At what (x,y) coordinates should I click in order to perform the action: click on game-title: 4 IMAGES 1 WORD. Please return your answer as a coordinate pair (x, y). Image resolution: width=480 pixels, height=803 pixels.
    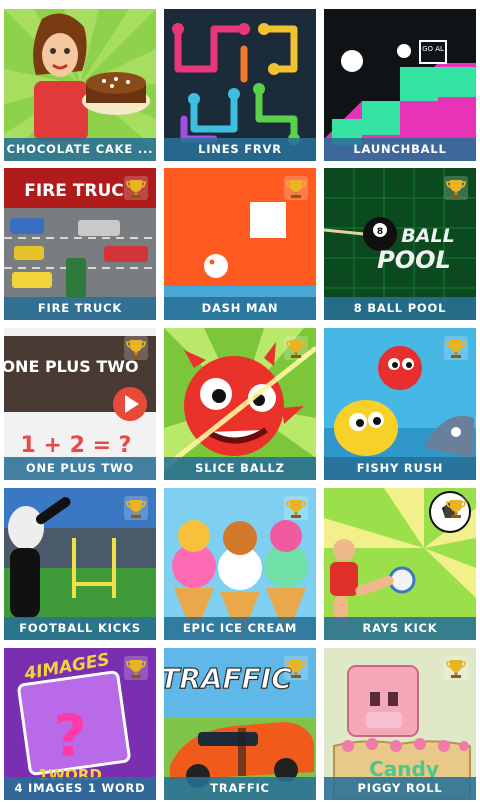
    Looking at the image, I should click on (80, 788).